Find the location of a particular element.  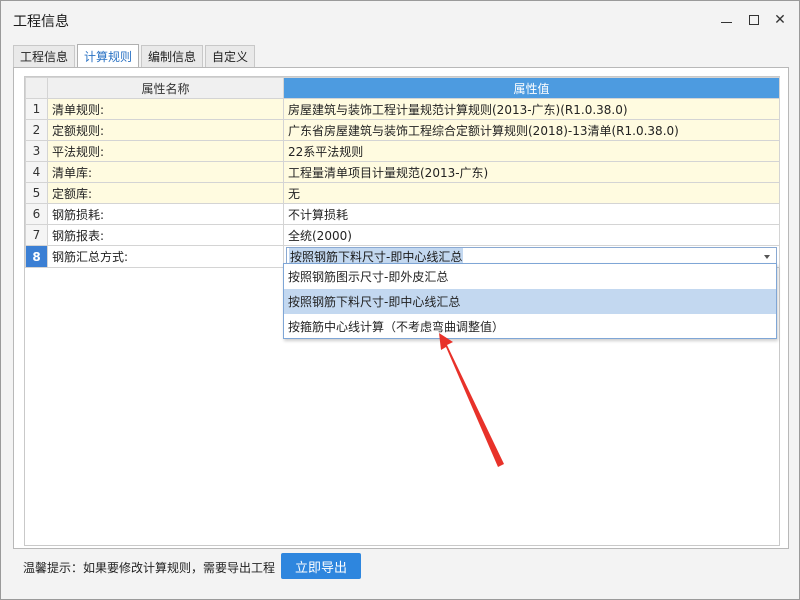

footer-tip-text: 温馨提示：如果要修改计算规则，需要导出工程 is located at coordinates (149, 568).